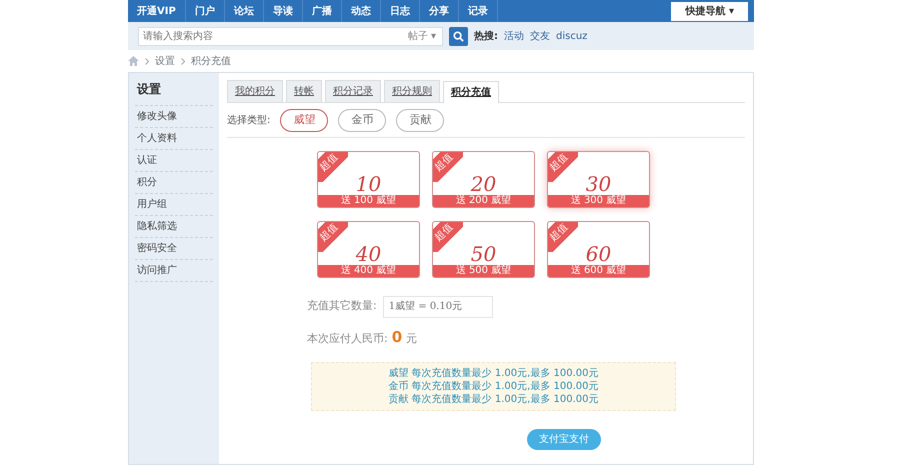 This screenshot has height=475, width=900. I want to click on sidebar-item: 访问推广, so click(174, 271).